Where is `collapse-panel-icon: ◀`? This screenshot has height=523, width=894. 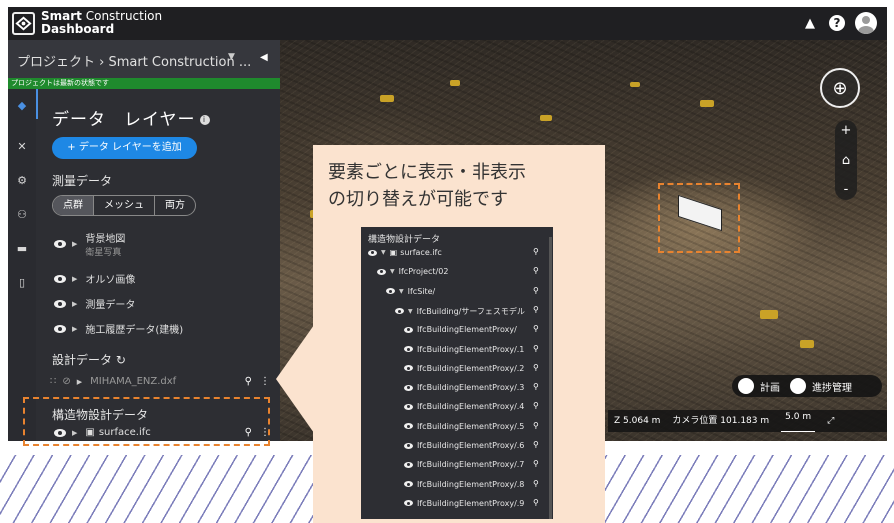
collapse-panel-icon: ◀ is located at coordinates (264, 57).